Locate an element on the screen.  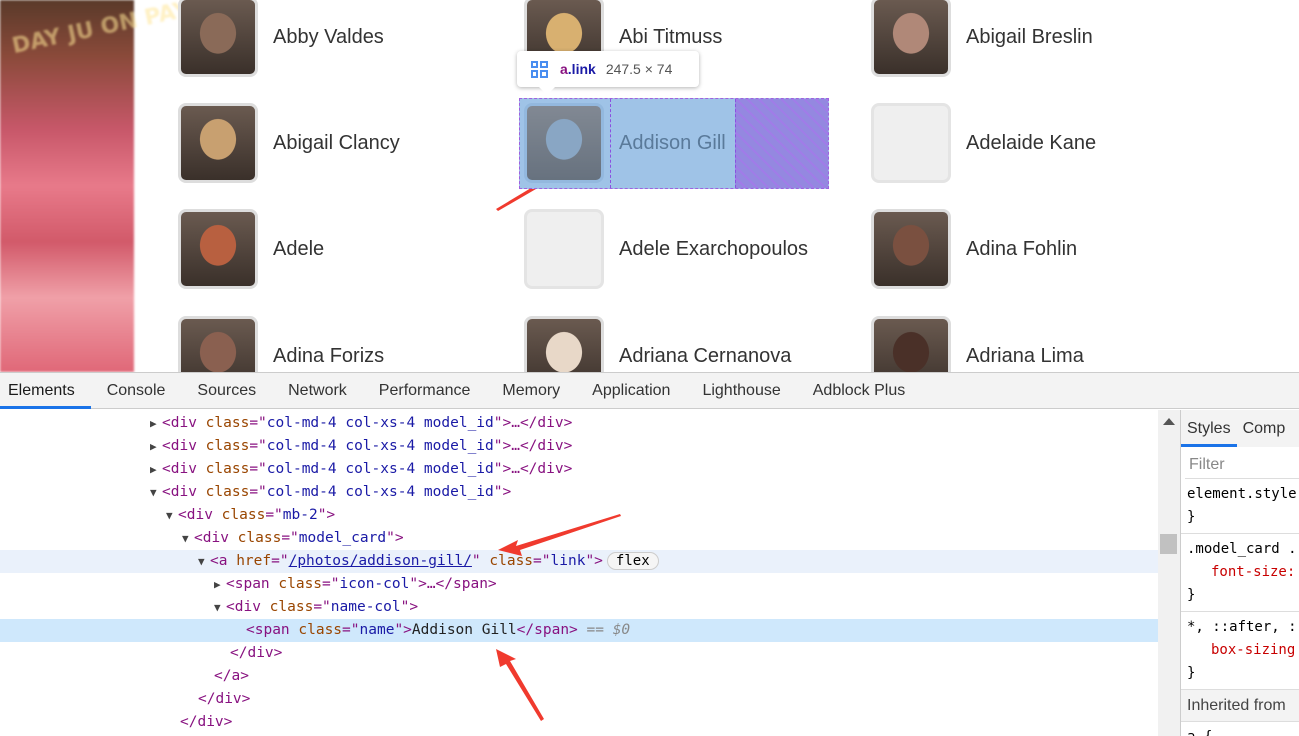
model-card-link: Addison Gill is located at coordinates (625, 143).